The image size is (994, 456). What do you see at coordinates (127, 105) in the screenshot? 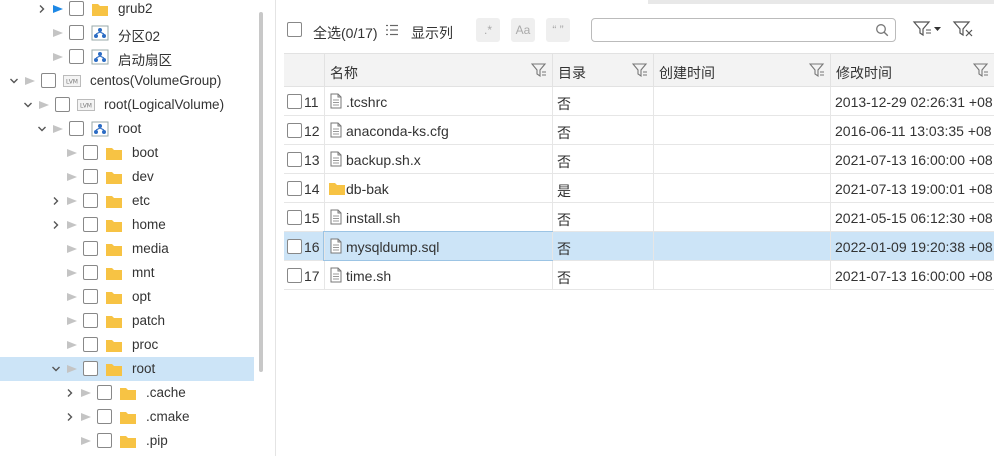
I see `tree-item: LVM root(LogicalVolume)` at bounding box center [127, 105].